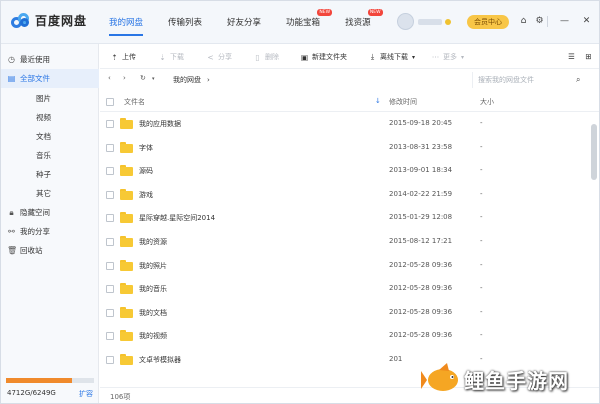  Describe the element at coordinates (344, 195) in the screenshot. I see `table-row: 游戏 2014-02-22 21:59 -` at that location.